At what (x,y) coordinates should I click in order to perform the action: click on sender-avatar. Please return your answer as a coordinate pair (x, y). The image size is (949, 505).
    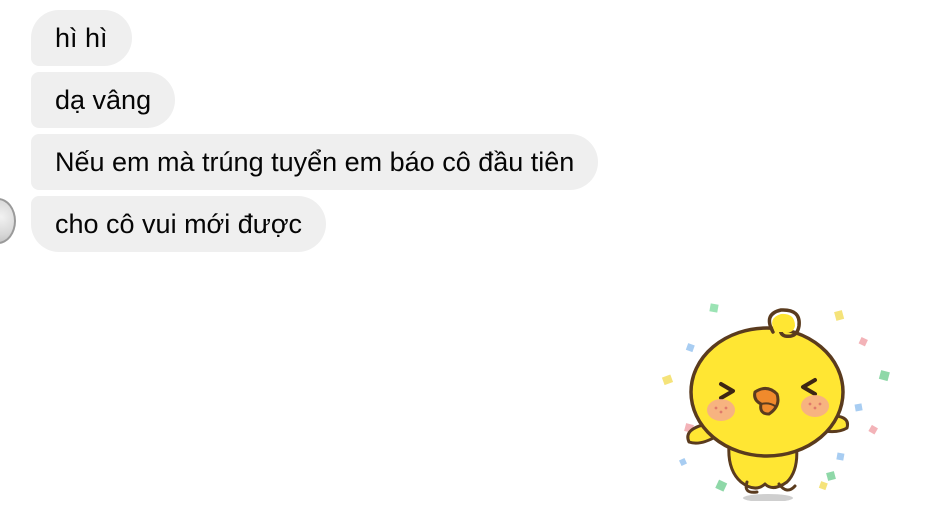
    Looking at the image, I should click on (8, 221).